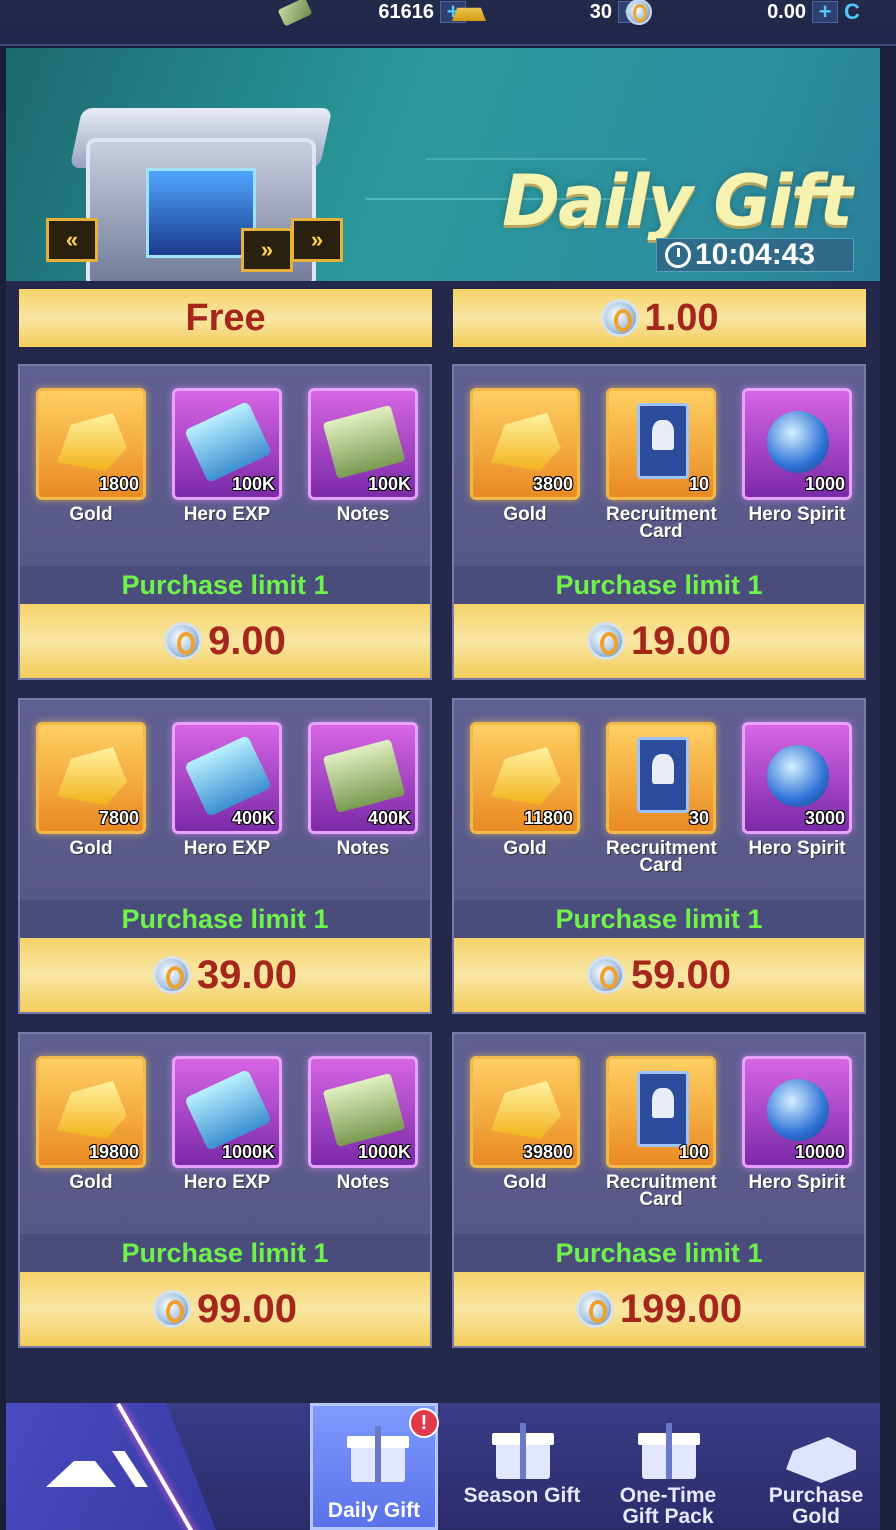 The image size is (896, 1530). What do you see at coordinates (525, 778) in the screenshot?
I see `gold-icon: 11800` at bounding box center [525, 778].